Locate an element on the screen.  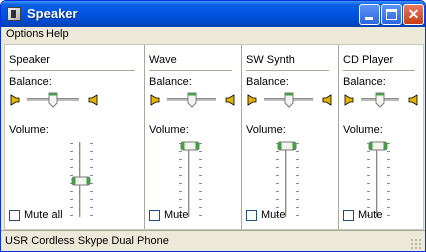
menu-help: Help is located at coordinates (57, 34).